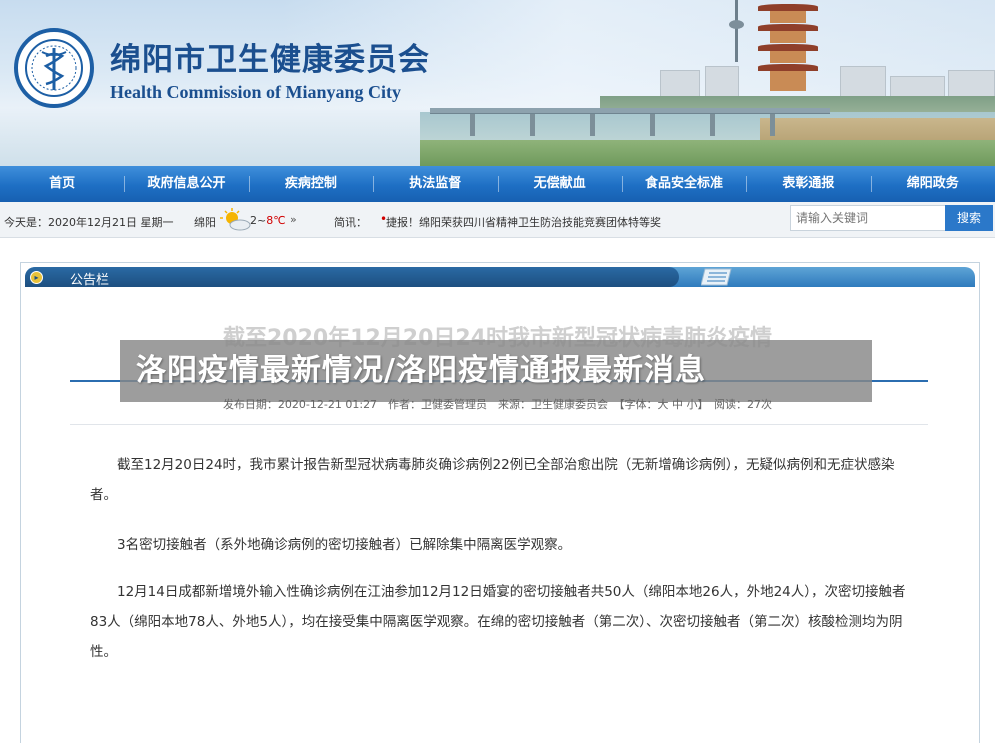 This screenshot has width=995, height=743. What do you see at coordinates (932, 184) in the screenshot?
I see `nav-item-mianyang-gov: 绵阳政务` at bounding box center [932, 184].